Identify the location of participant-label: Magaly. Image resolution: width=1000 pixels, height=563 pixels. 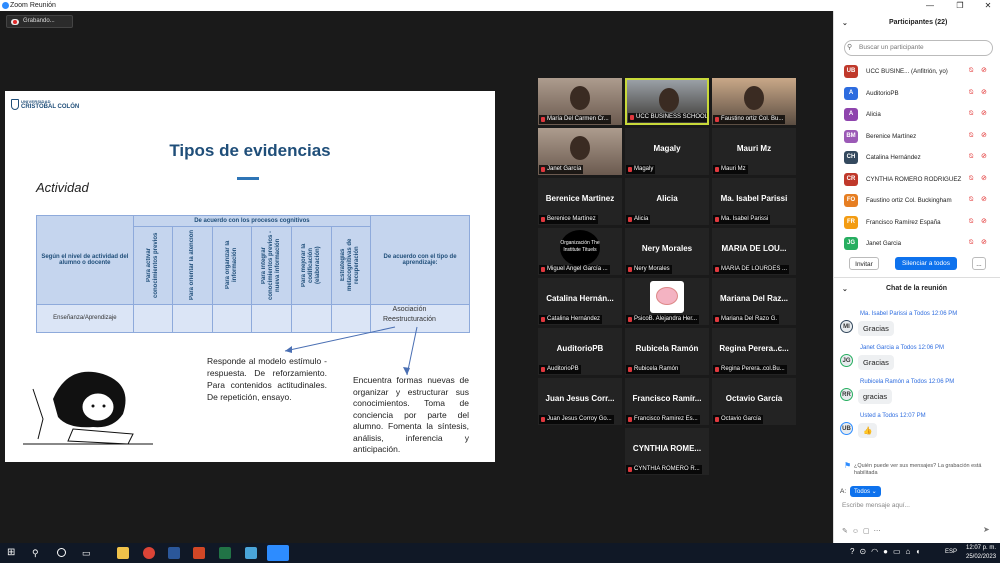
(641, 169).